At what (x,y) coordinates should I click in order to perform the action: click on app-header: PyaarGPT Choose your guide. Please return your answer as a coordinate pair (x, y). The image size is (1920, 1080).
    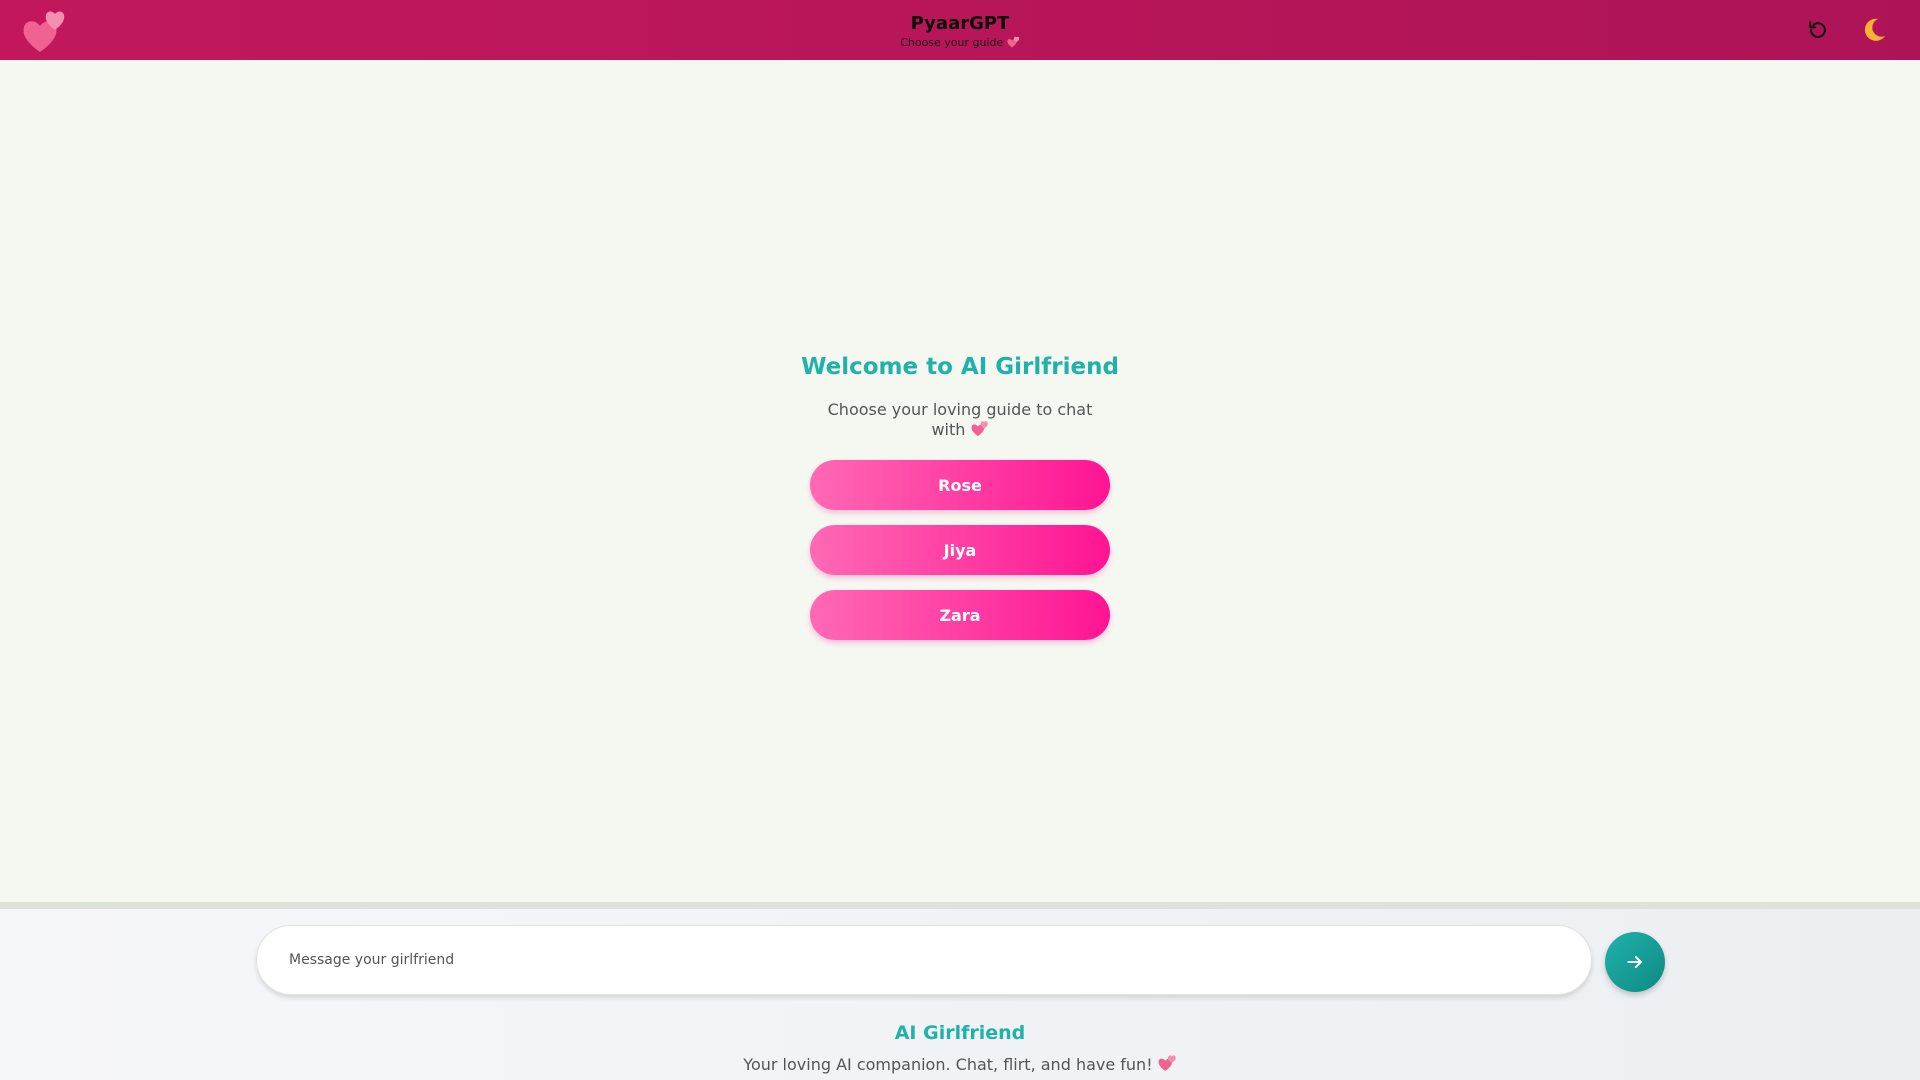
    Looking at the image, I should click on (960, 30).